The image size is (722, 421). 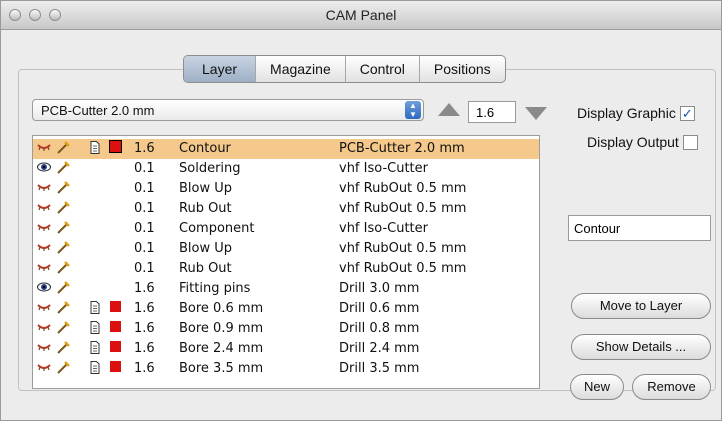 I want to click on move-to-layer-button: Move to Layer, so click(x=641, y=306).